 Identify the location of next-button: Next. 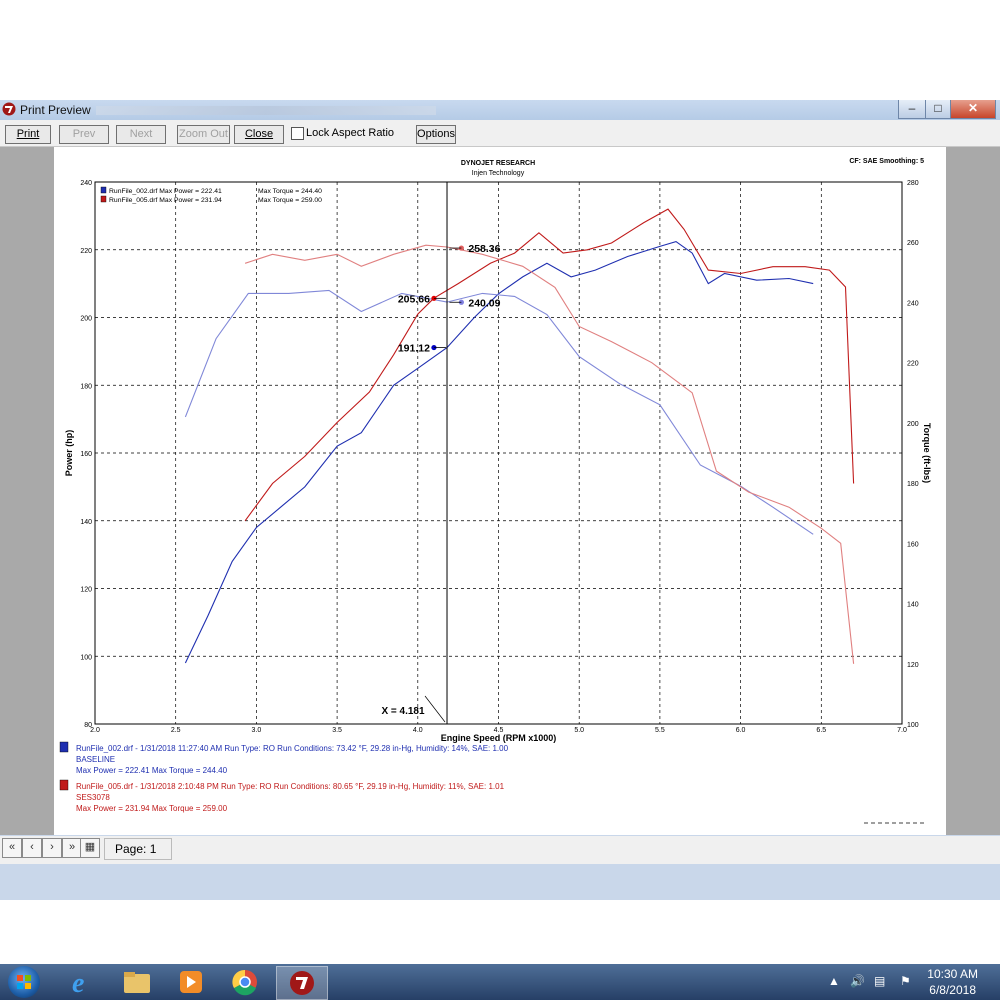
(141, 134).